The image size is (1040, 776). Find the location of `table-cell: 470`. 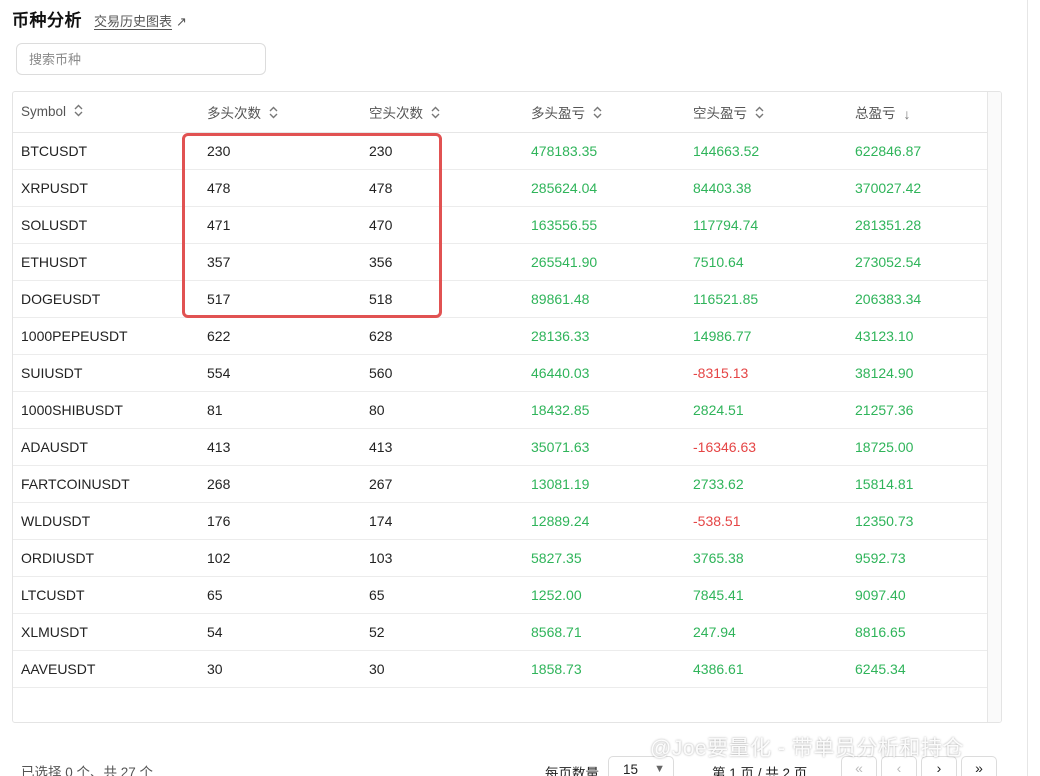

table-cell: 470 is located at coordinates (442, 225).